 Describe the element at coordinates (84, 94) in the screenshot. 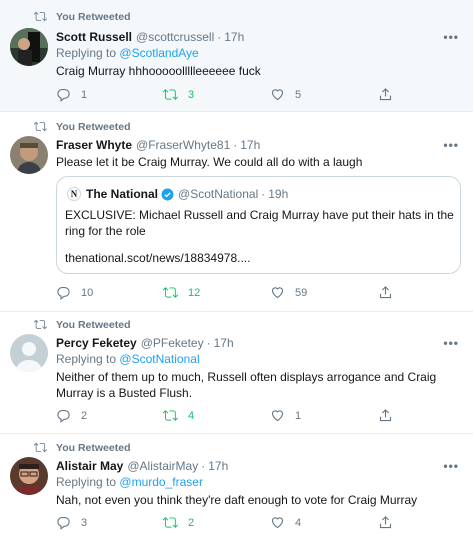

I see `reply-count: 1` at that location.